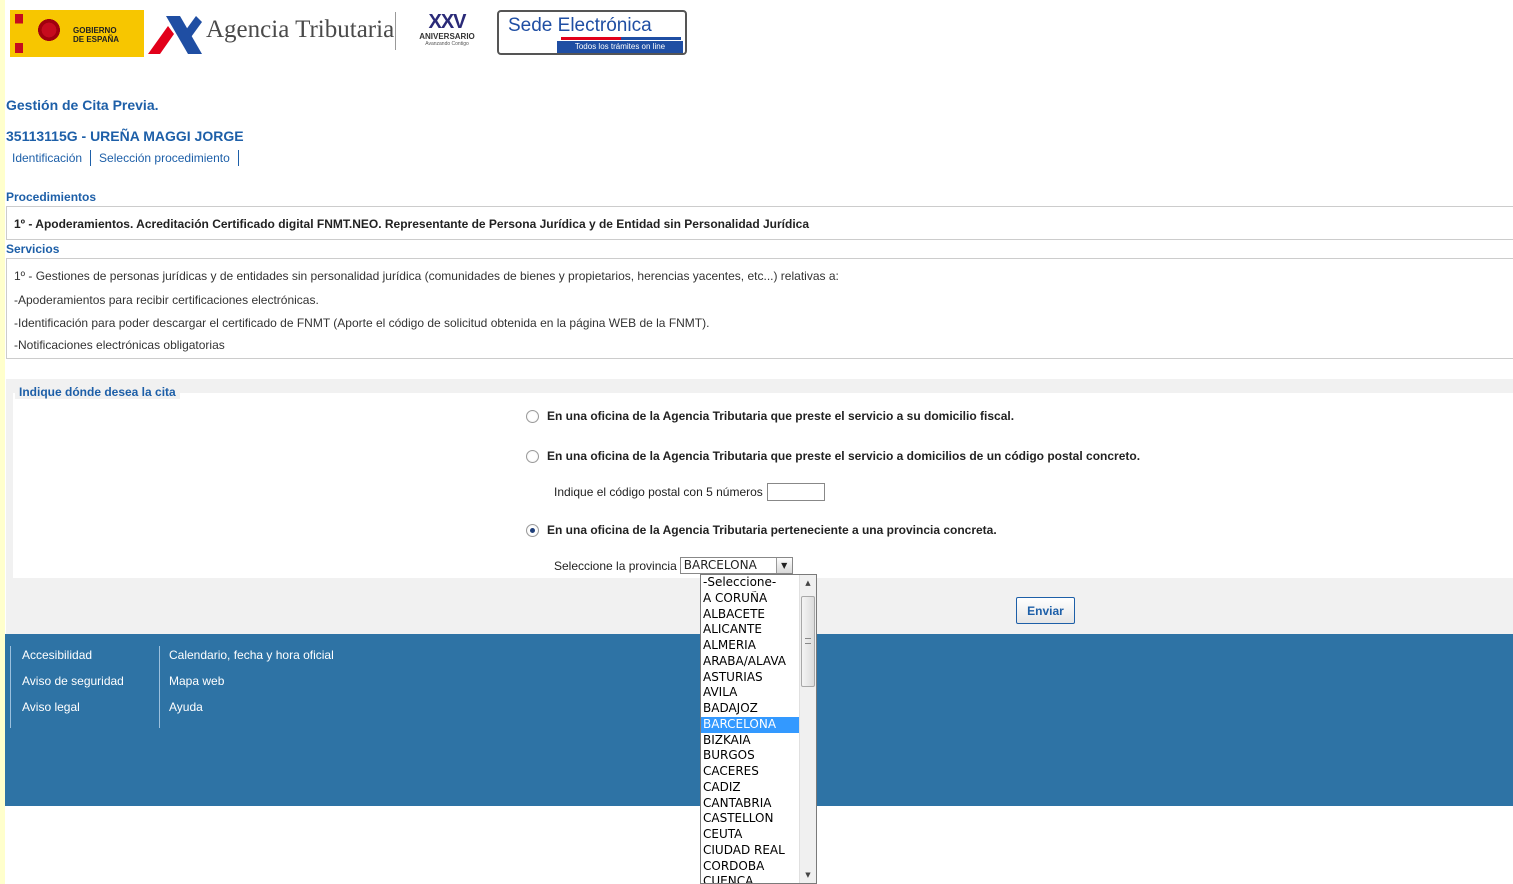 The height and width of the screenshot is (884, 1513). What do you see at coordinates (73, 707) in the screenshot?
I see `footer-link-aviso-legal: Aviso legal` at bounding box center [73, 707].